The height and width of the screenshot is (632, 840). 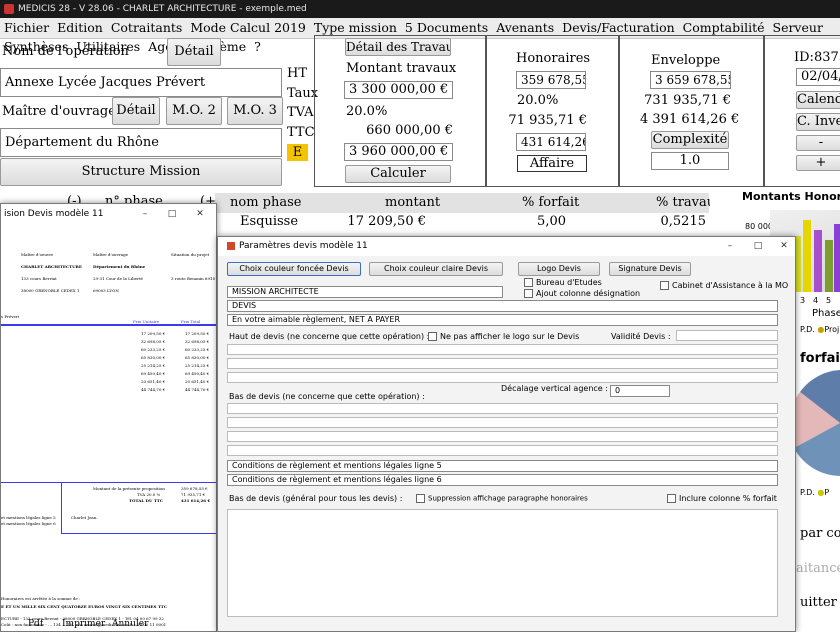 I want to click on bas-general-textarea, so click(x=502, y=563).